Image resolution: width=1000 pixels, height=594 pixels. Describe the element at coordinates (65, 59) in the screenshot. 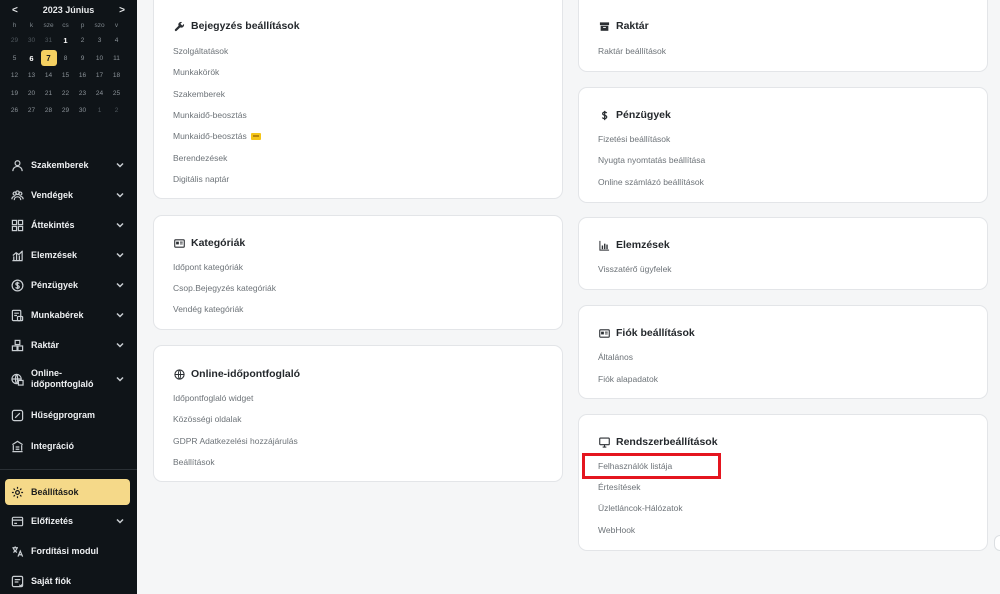

I see `calendar-day: 8` at that location.